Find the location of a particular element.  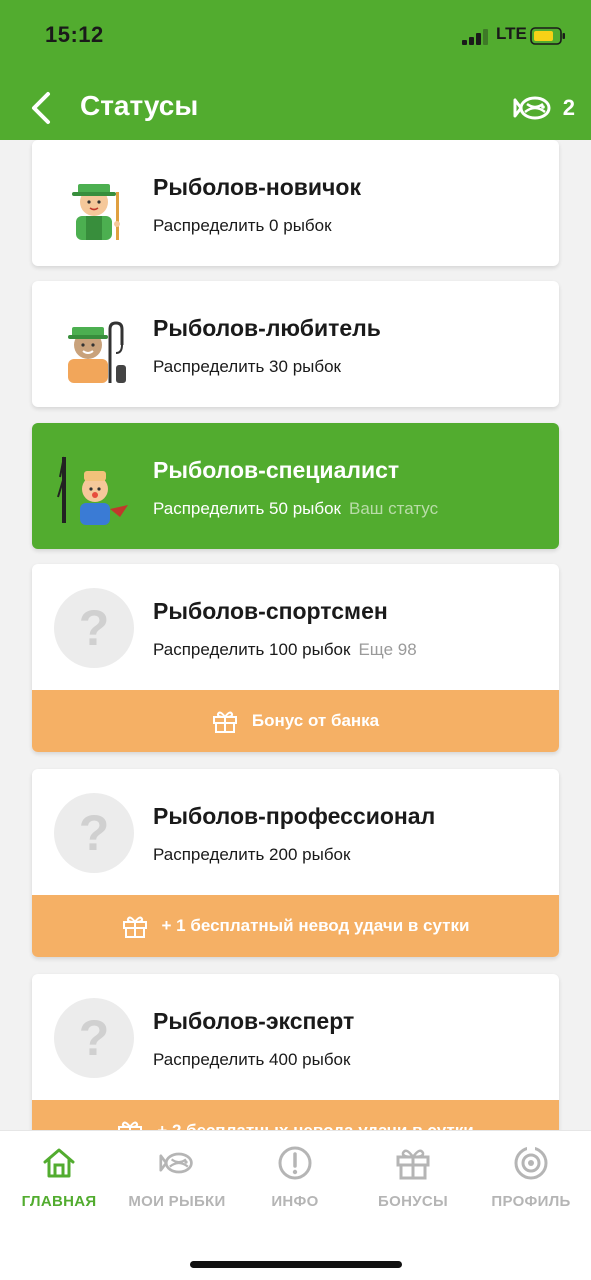

tab-home: ГЛАВНАЯ is located at coordinates (59, 1185).